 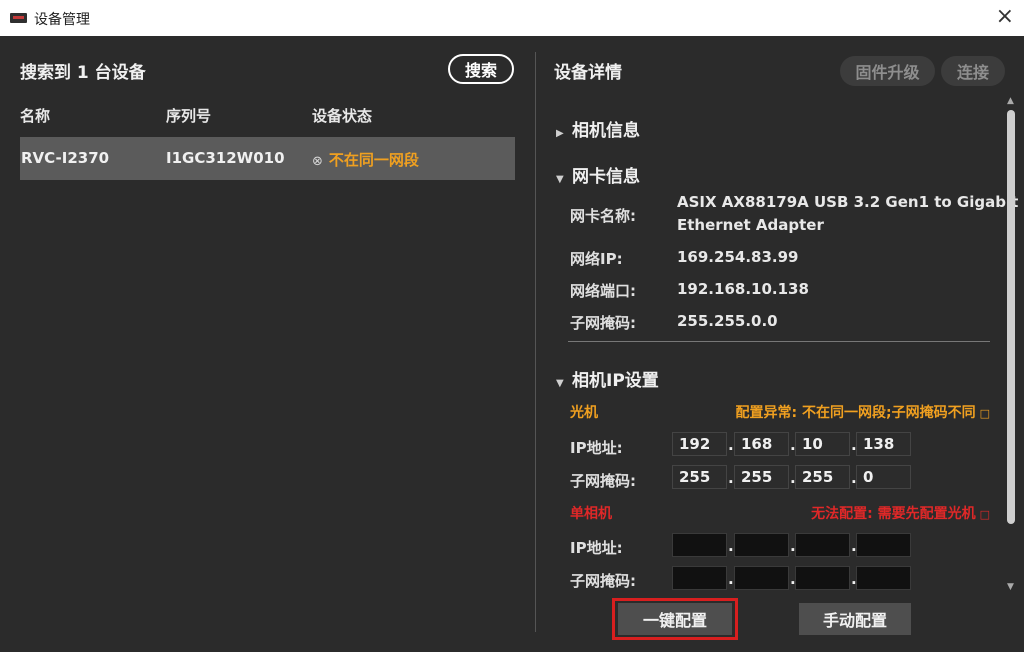 I want to click on optical-ip-octet-4: 138, so click(x=883, y=444).